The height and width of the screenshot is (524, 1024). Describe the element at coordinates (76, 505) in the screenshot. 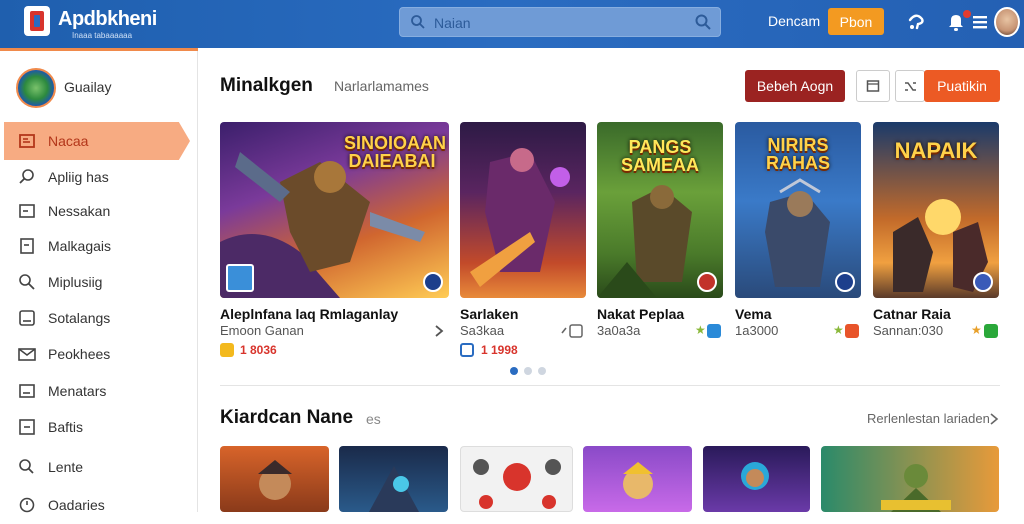

I see `sidebar-item-label: Oadaries` at that location.